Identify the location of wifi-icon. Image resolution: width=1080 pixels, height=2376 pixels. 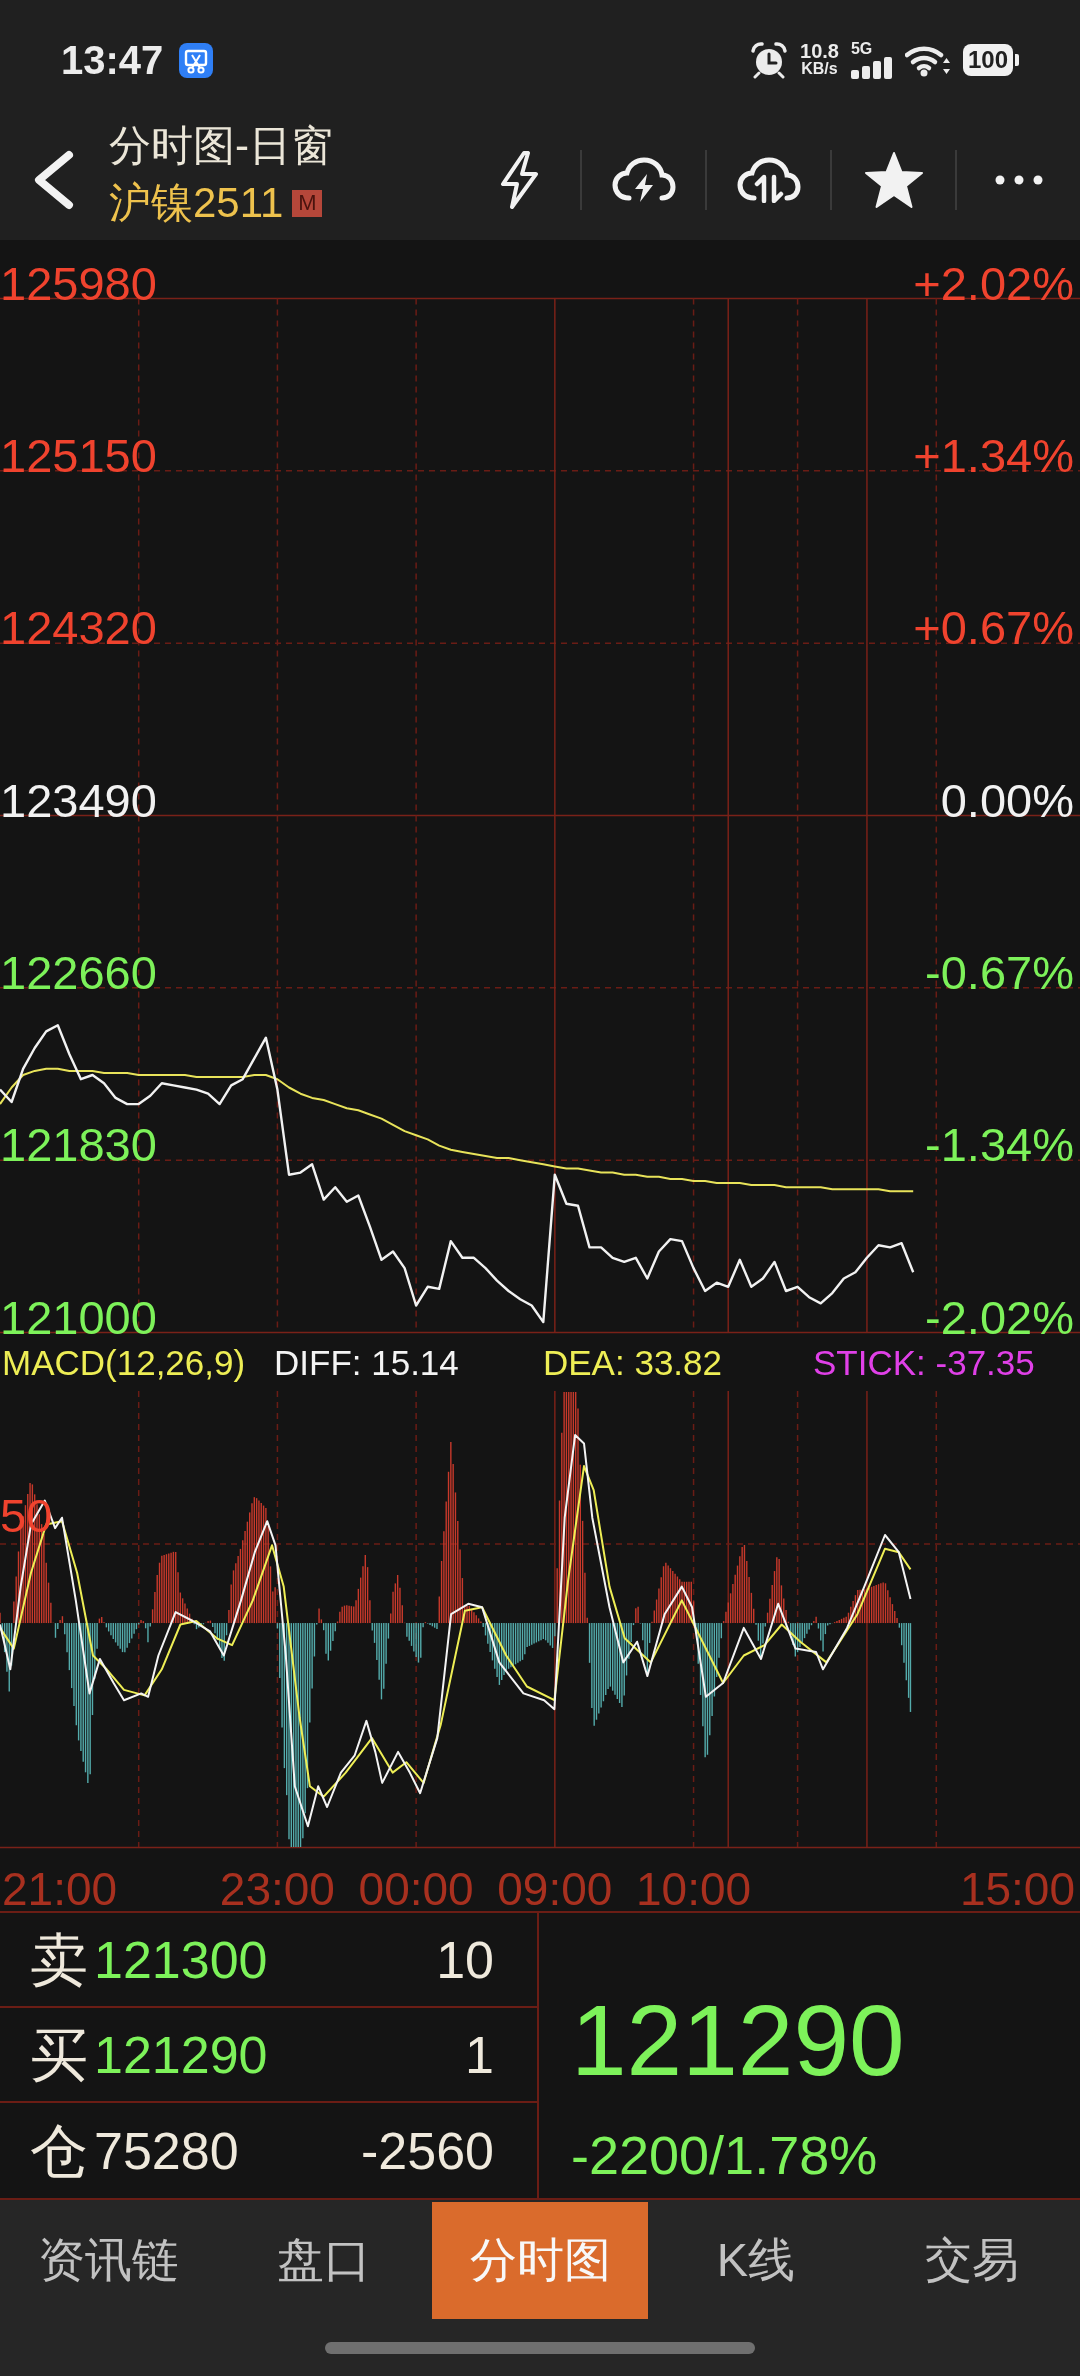
(927, 60).